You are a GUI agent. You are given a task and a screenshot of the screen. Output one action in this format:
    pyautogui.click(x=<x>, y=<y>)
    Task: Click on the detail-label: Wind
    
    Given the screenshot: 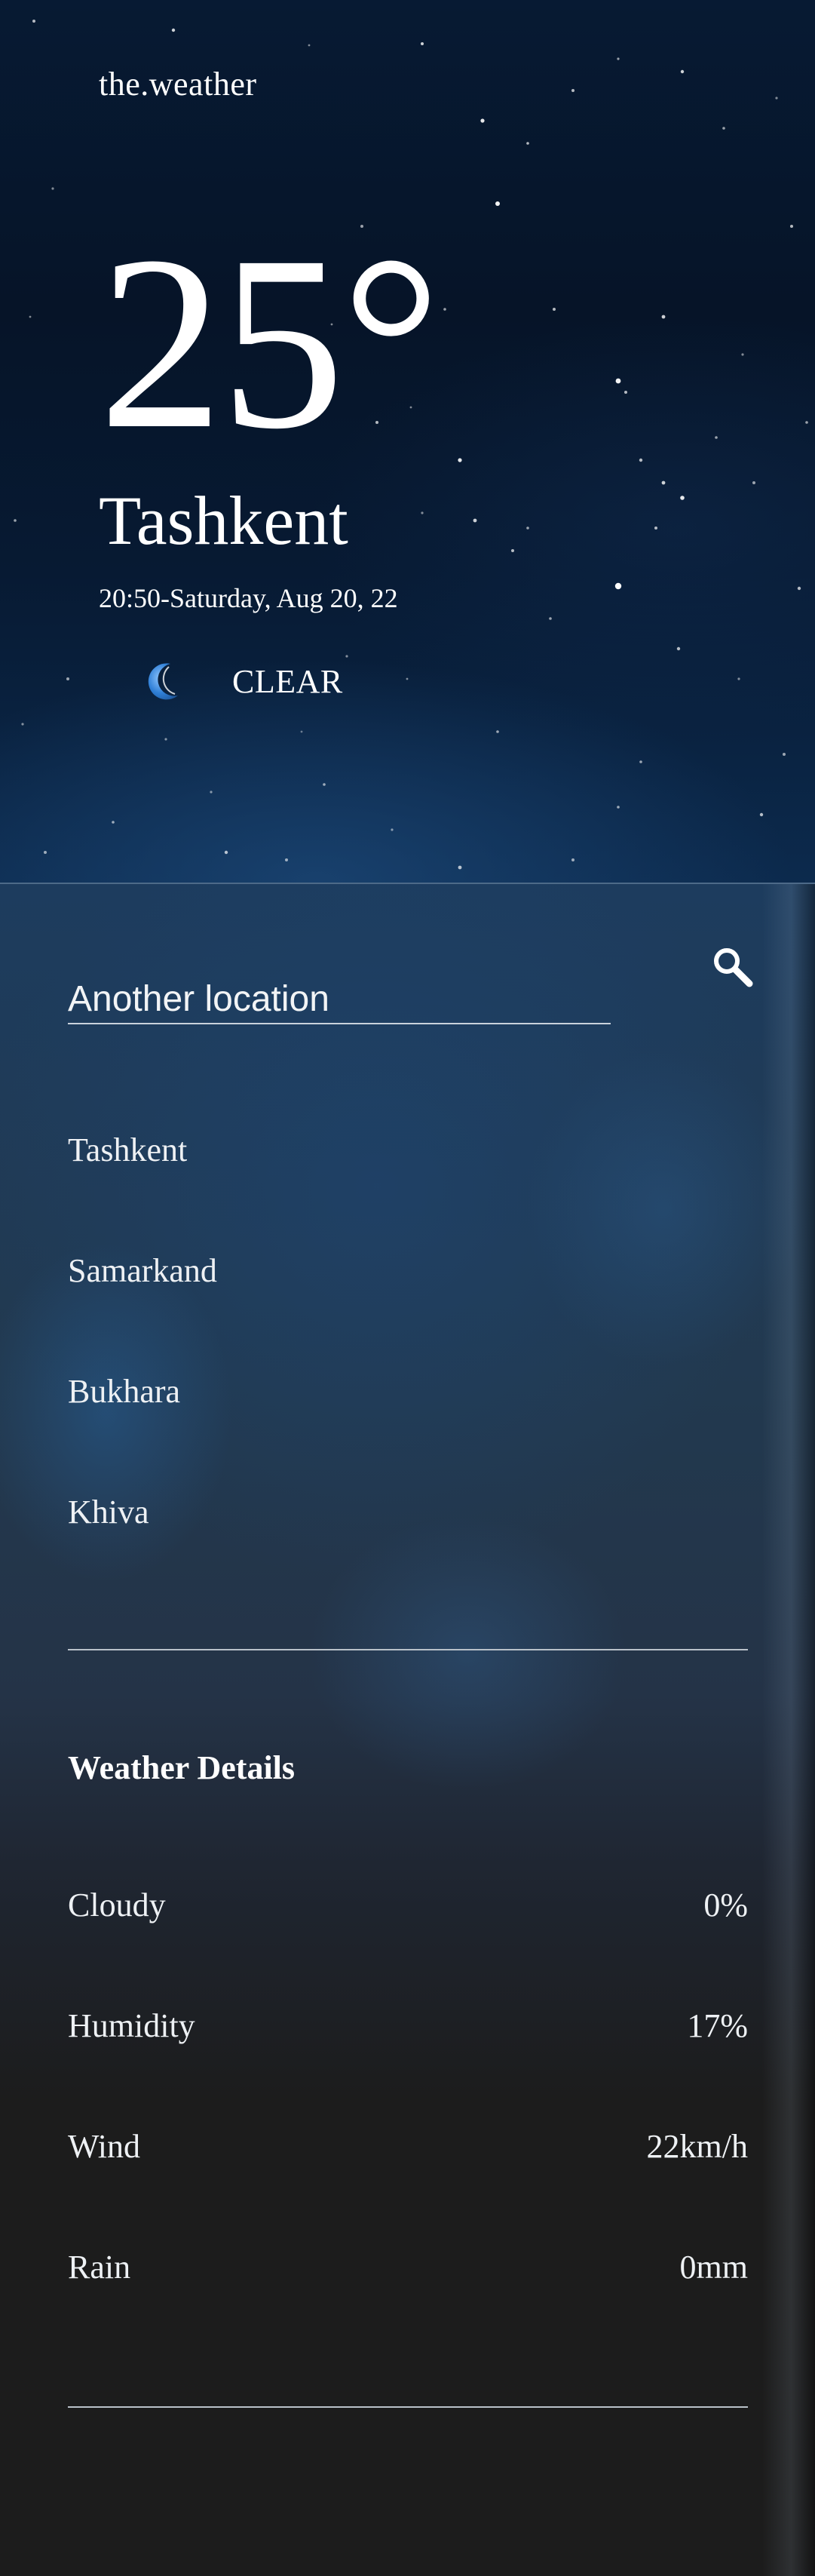 What is the action you would take?
    pyautogui.click(x=104, y=2146)
    